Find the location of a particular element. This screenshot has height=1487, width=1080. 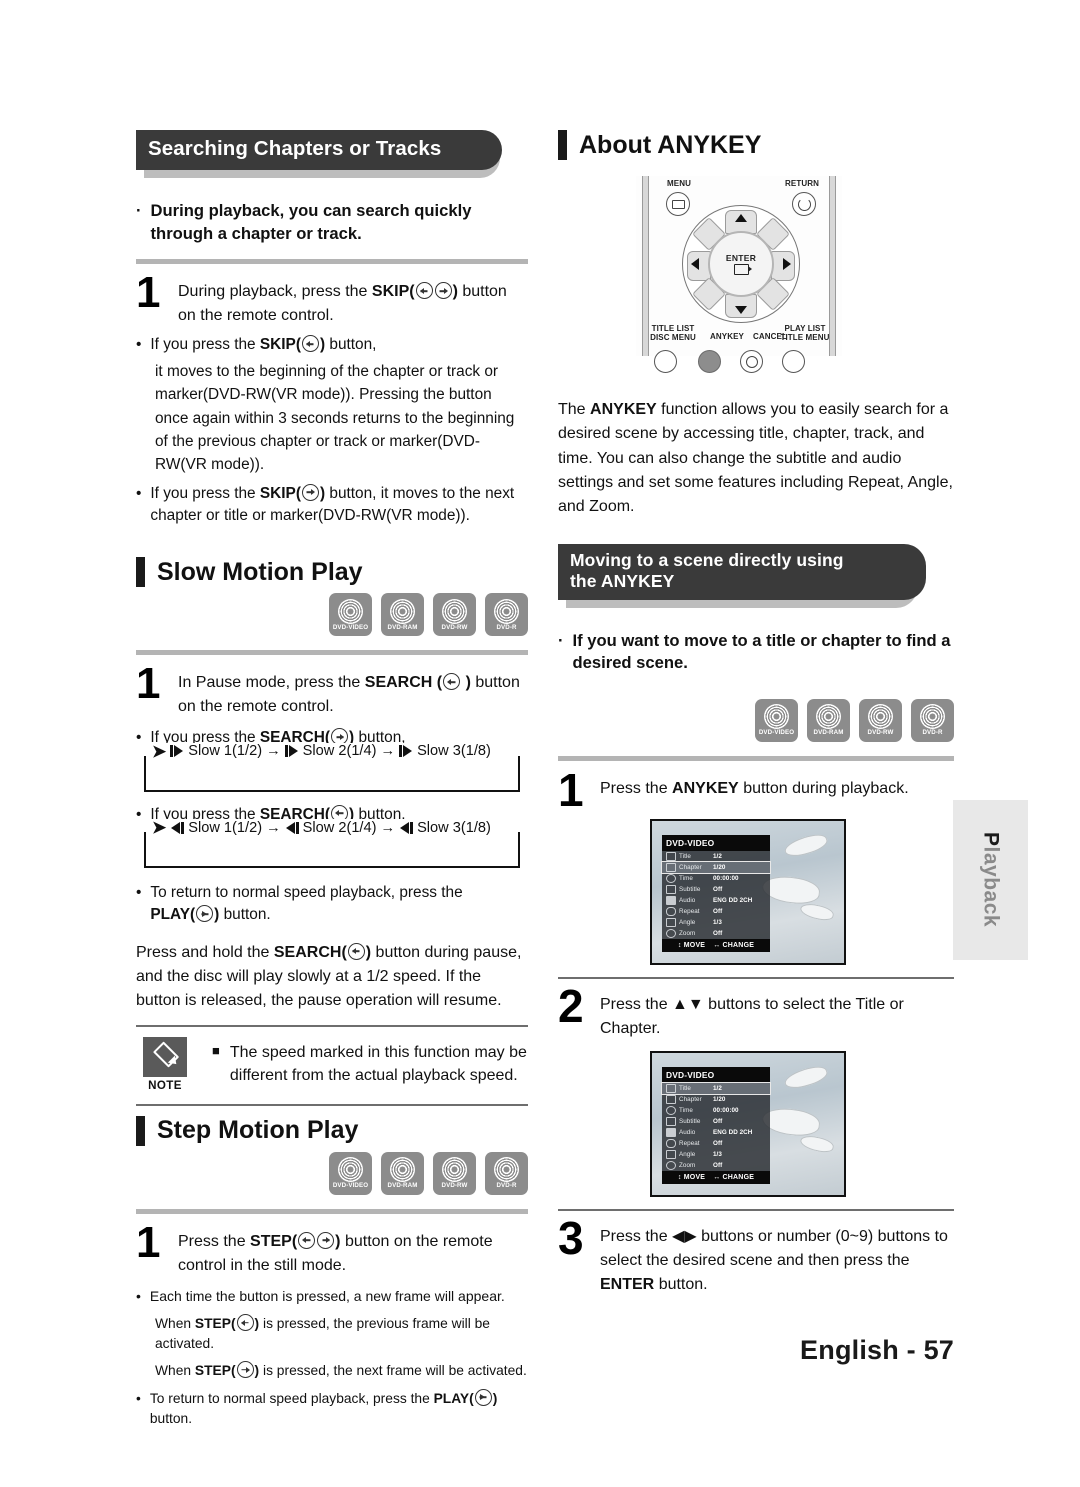

osd-row-name: Time is located at coordinates (686, 878).